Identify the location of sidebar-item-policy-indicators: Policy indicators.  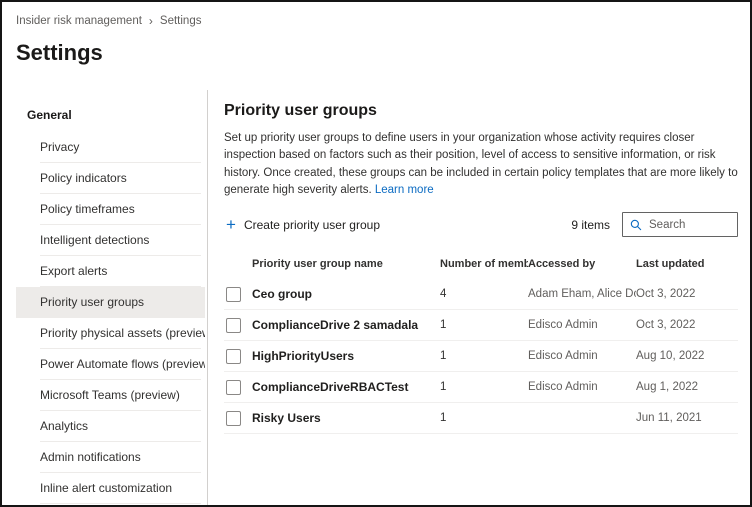
(110, 178).